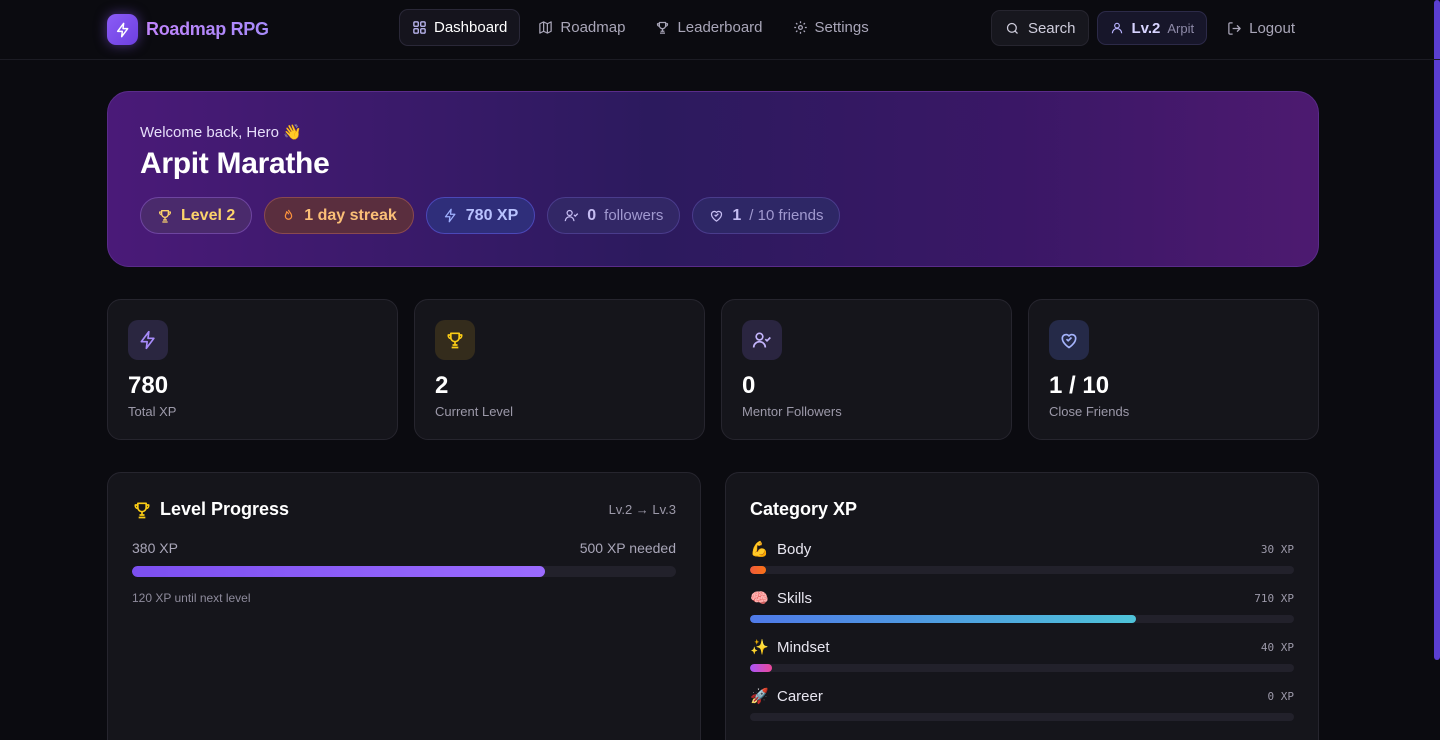 The image size is (1440, 740). Describe the element at coordinates (720, 27) in the screenshot. I see `nav-leaderboard-label: Leaderboard` at that location.